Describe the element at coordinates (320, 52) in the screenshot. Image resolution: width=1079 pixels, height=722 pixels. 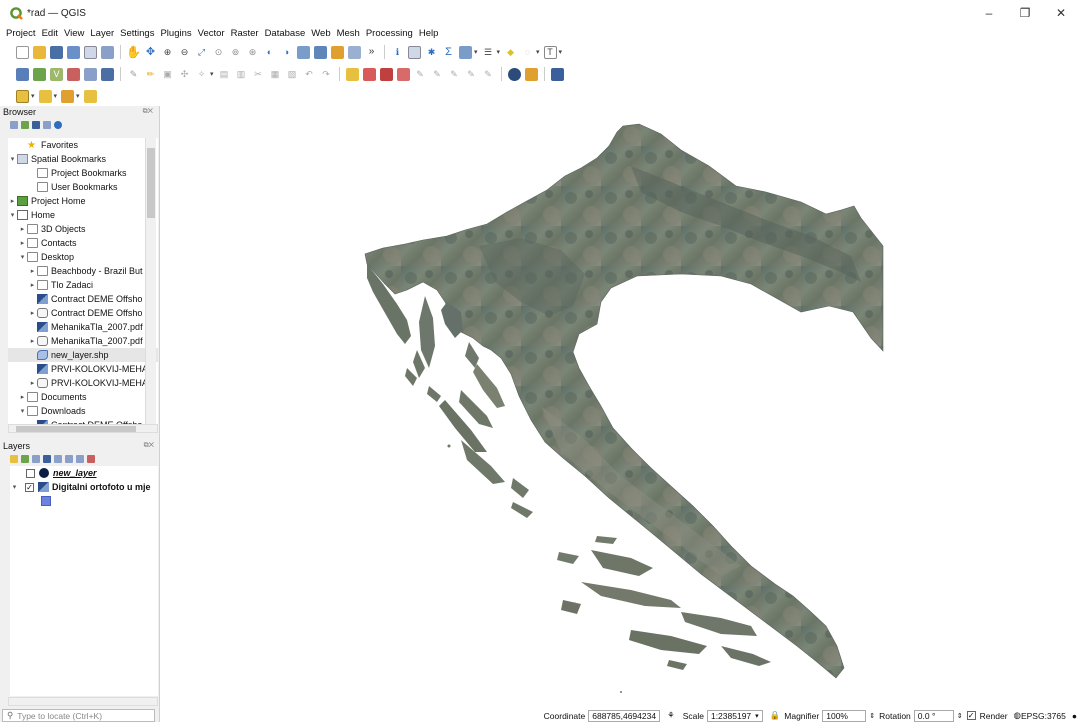
I see `new-3d-map-icon` at that location.